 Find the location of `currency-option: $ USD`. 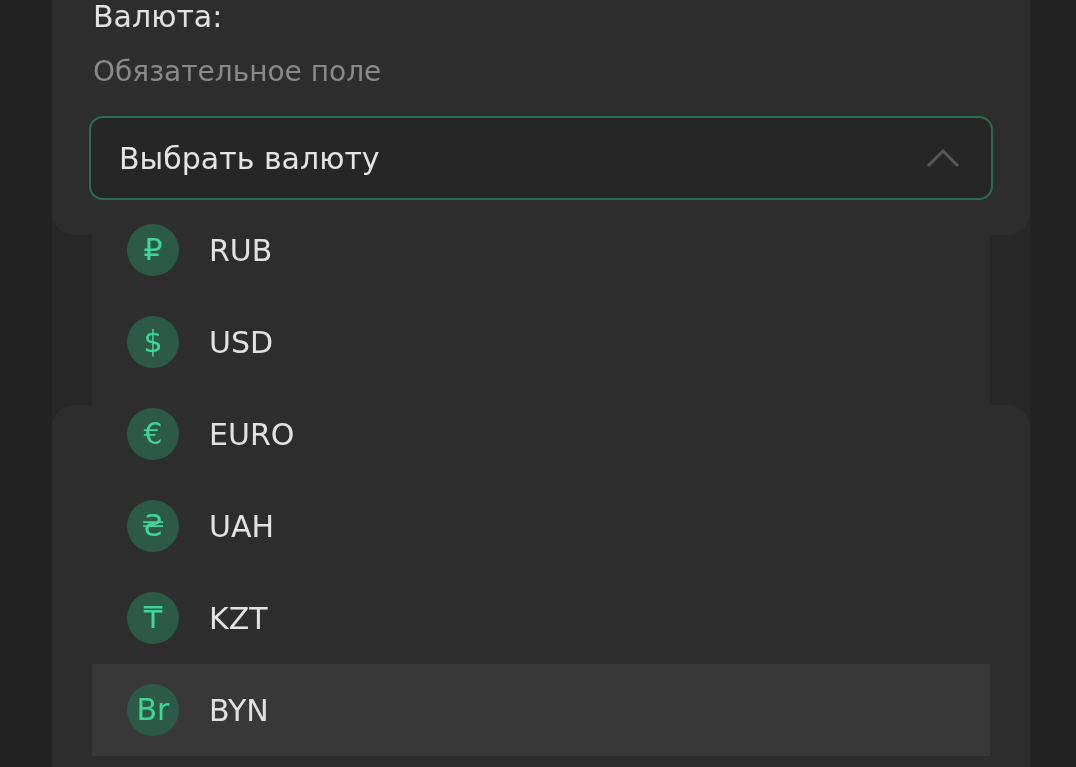

currency-option: $ USD is located at coordinates (541, 342).